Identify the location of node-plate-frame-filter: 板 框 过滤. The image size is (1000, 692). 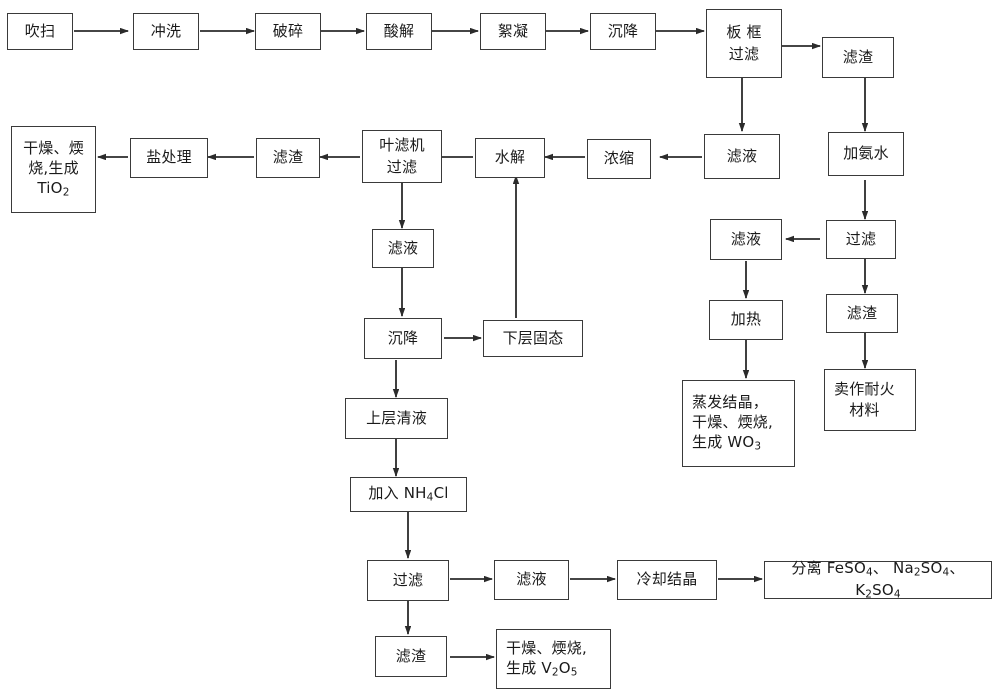
(744, 43).